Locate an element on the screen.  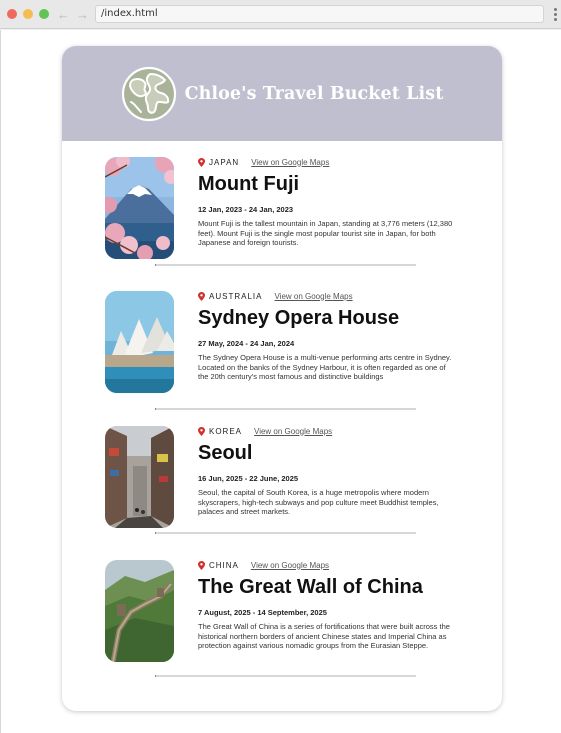
destination-title: Seoul is located at coordinates (225, 453).